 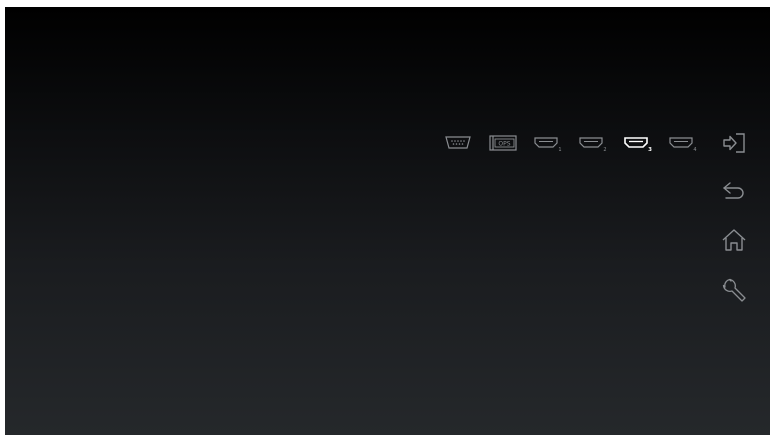 I want to click on wrench-icon, so click(x=734, y=290).